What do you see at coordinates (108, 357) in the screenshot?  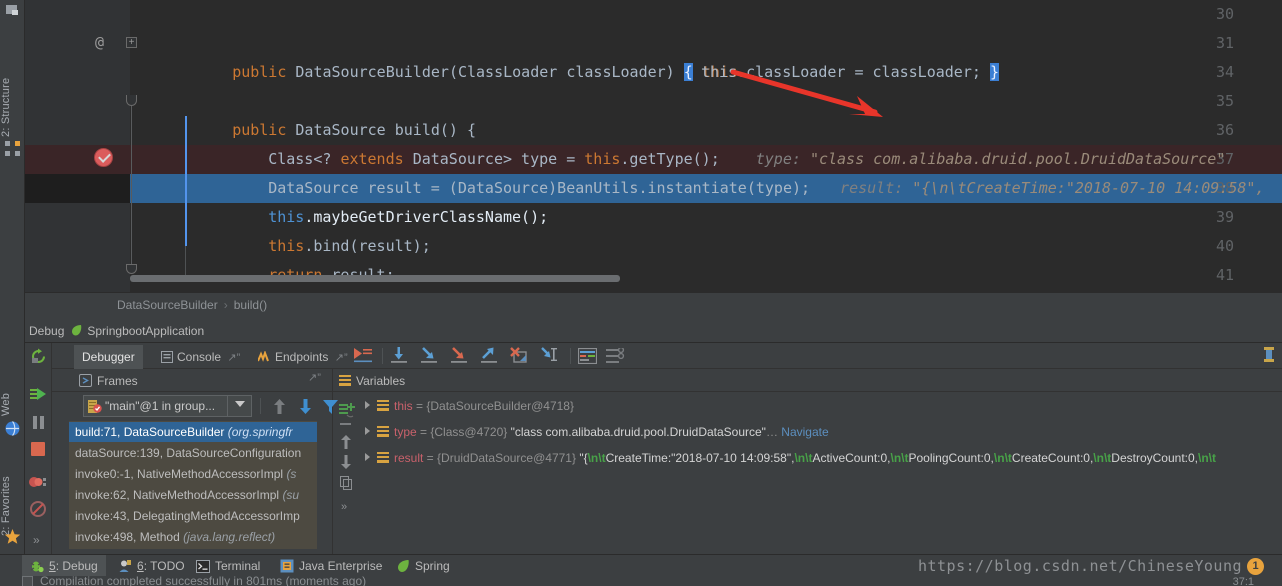 I see `tab-debugger: Debugger` at bounding box center [108, 357].